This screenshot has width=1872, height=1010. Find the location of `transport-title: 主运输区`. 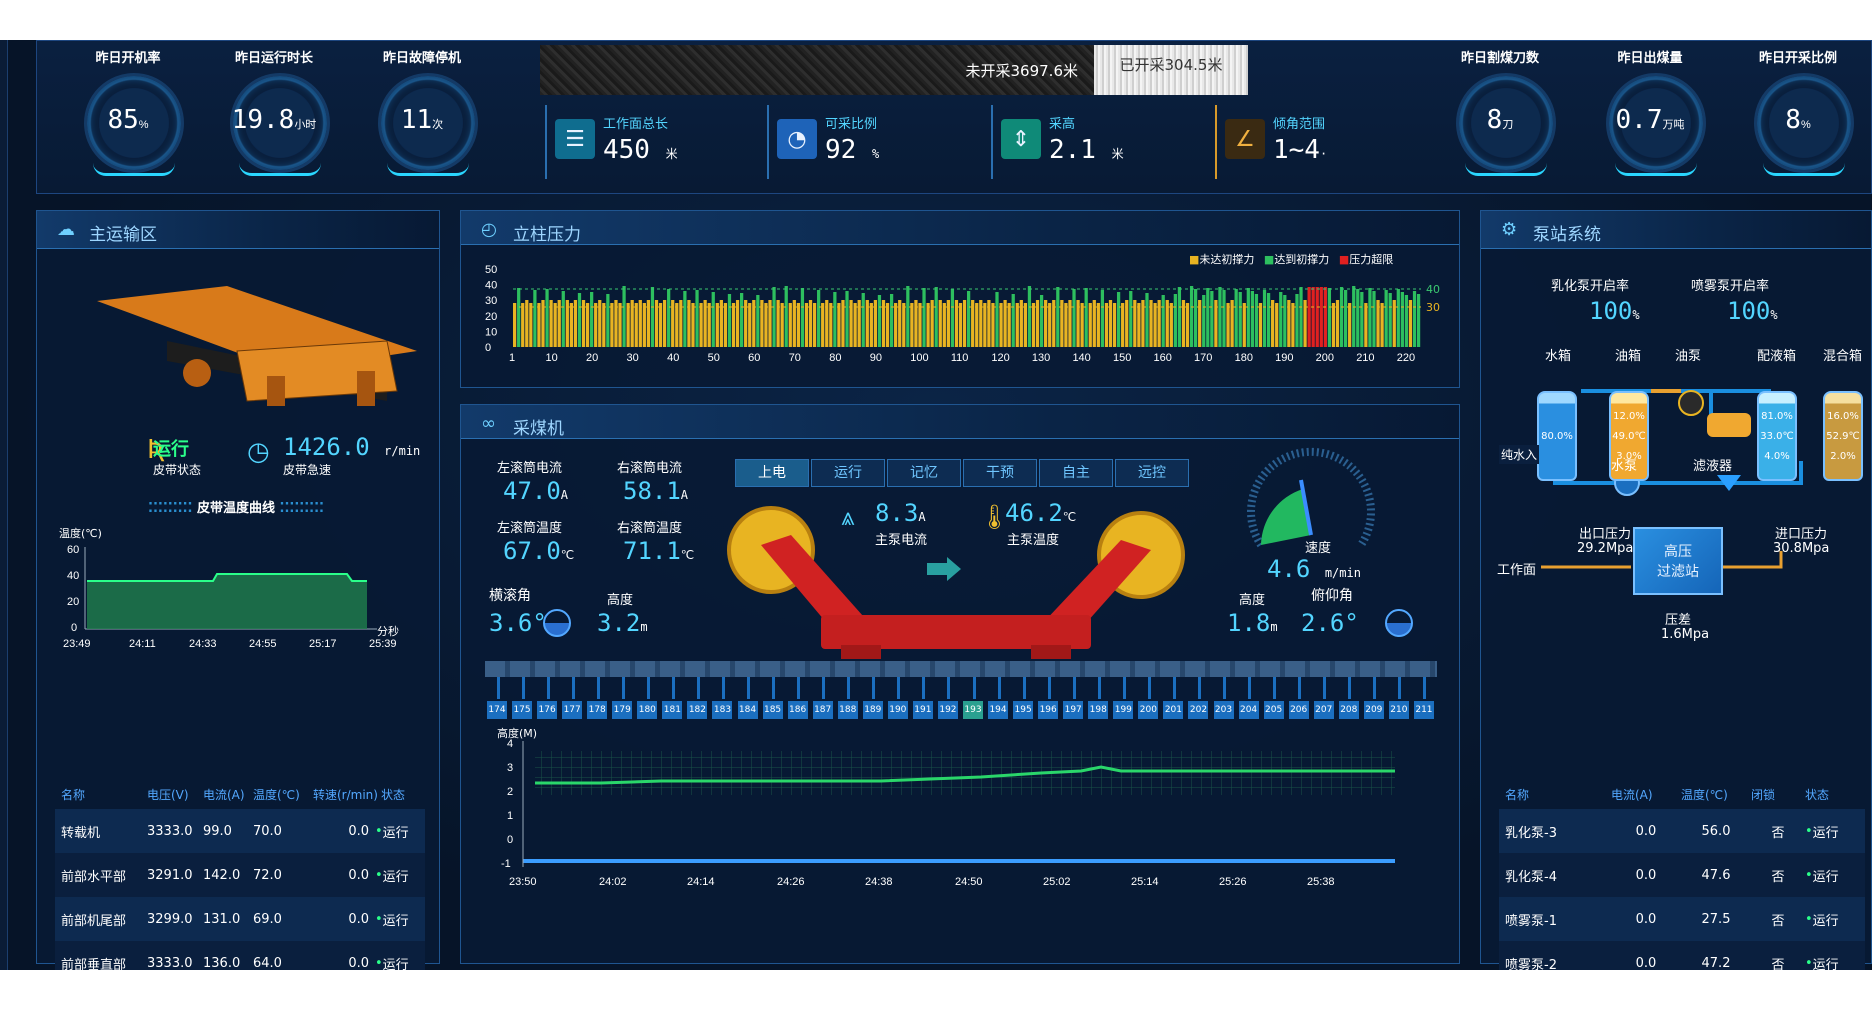

transport-title: 主运输区 is located at coordinates (123, 235).